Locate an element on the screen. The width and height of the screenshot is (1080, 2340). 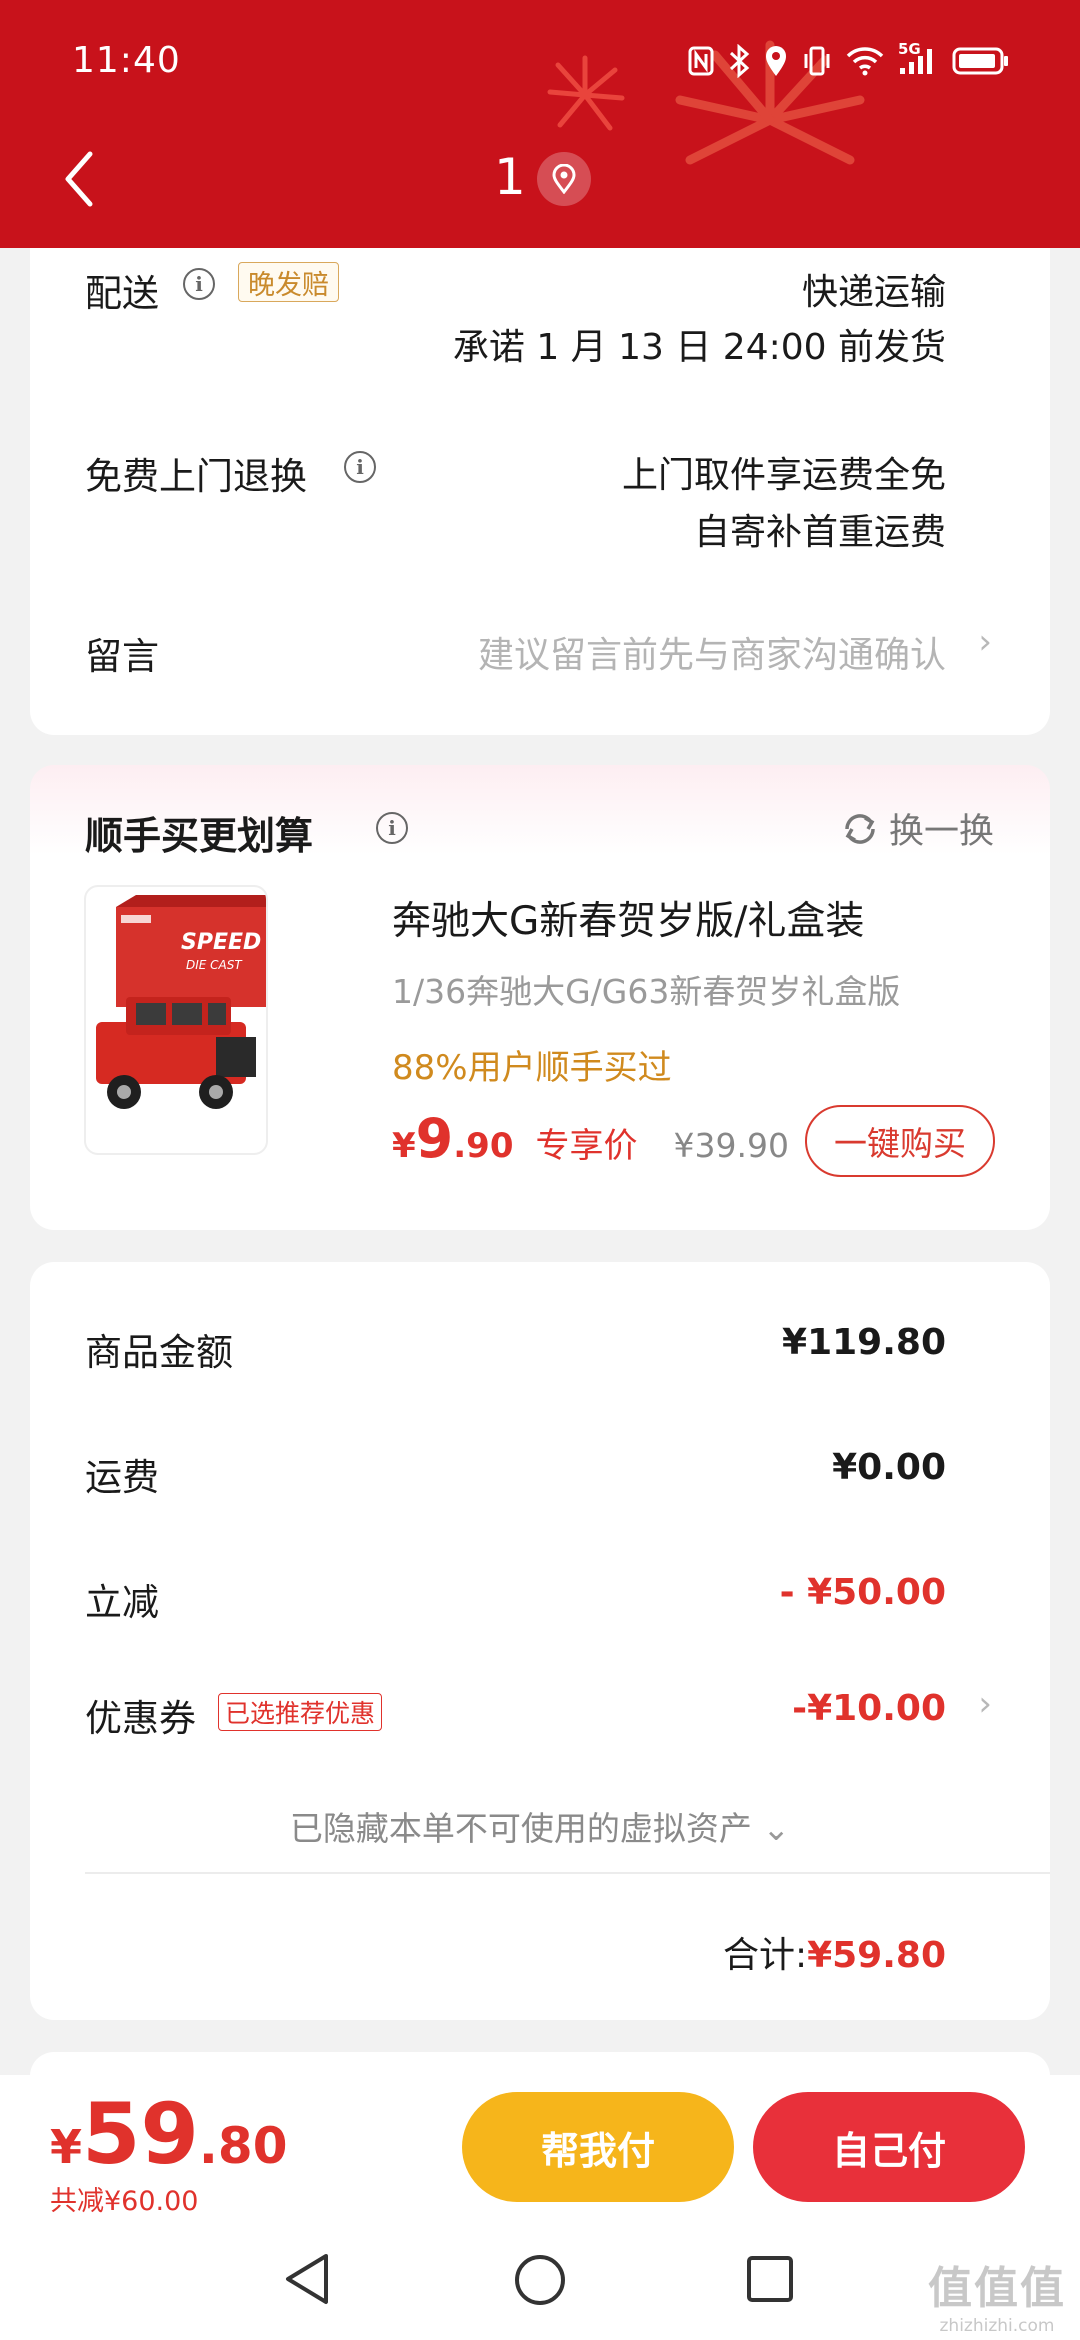
swap-label: 换一换 is located at coordinates (941, 832).